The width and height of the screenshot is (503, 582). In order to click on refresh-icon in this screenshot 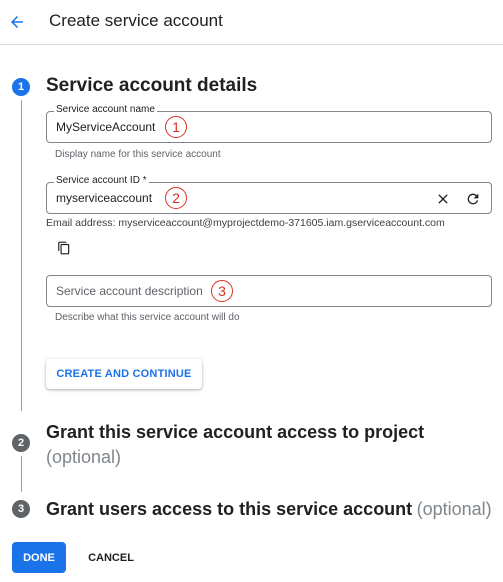, I will do `click(473, 199)`.